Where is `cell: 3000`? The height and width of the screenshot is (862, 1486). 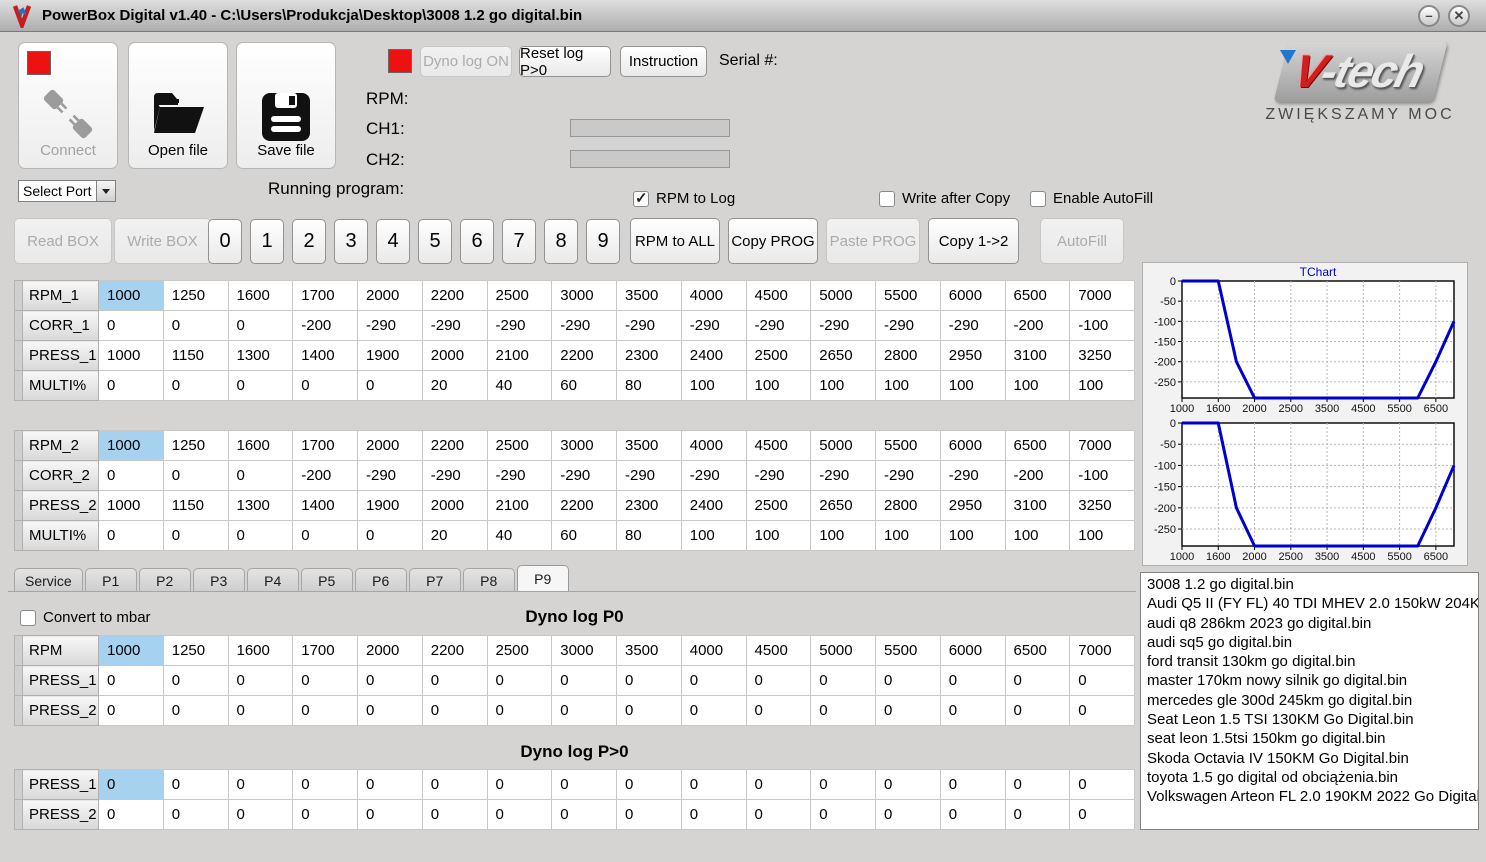
cell: 3000 is located at coordinates (584, 445).